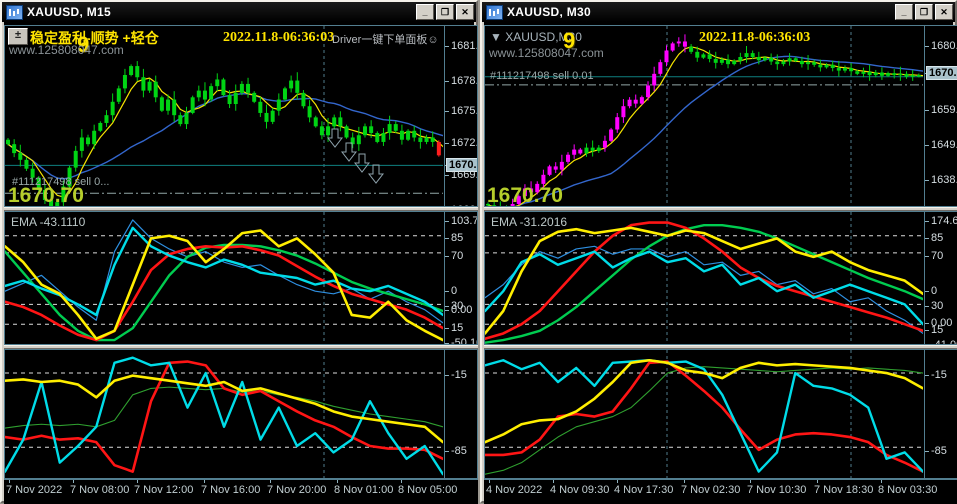 This screenshot has width=957, height=504. What do you see at coordinates (718, 12) in the screenshot?
I see `window-titlebar: XAUUSD, M30 _ ❐ ✕` at bounding box center [718, 12].